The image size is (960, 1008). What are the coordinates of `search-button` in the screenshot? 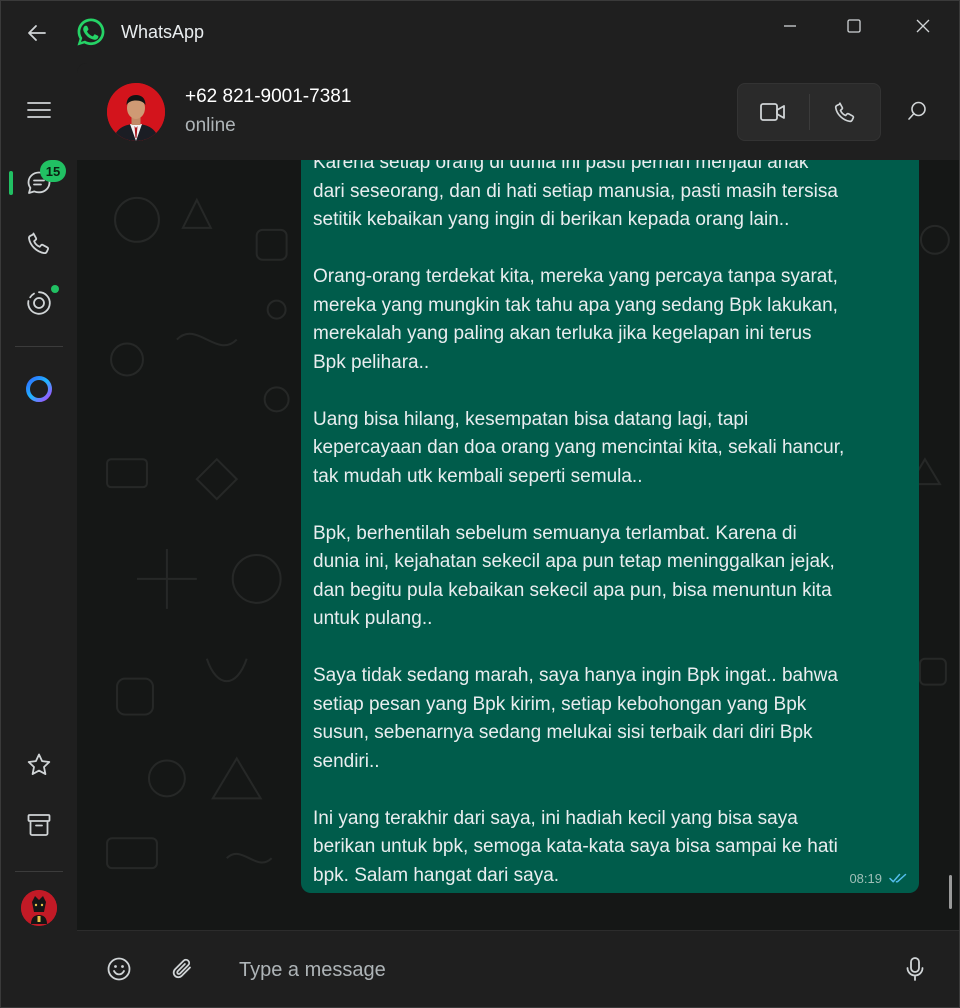 It's located at (917, 111).